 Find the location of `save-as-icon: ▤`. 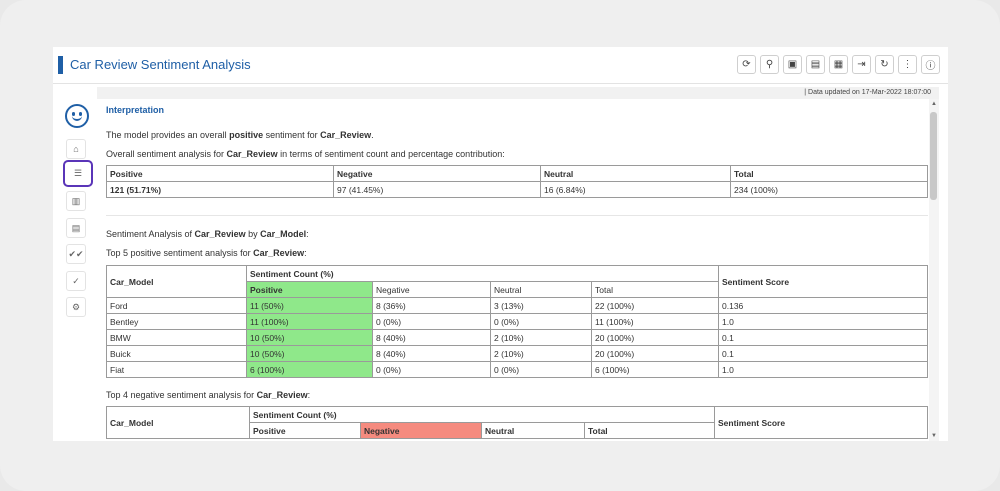

save-as-icon: ▤ is located at coordinates (815, 64).